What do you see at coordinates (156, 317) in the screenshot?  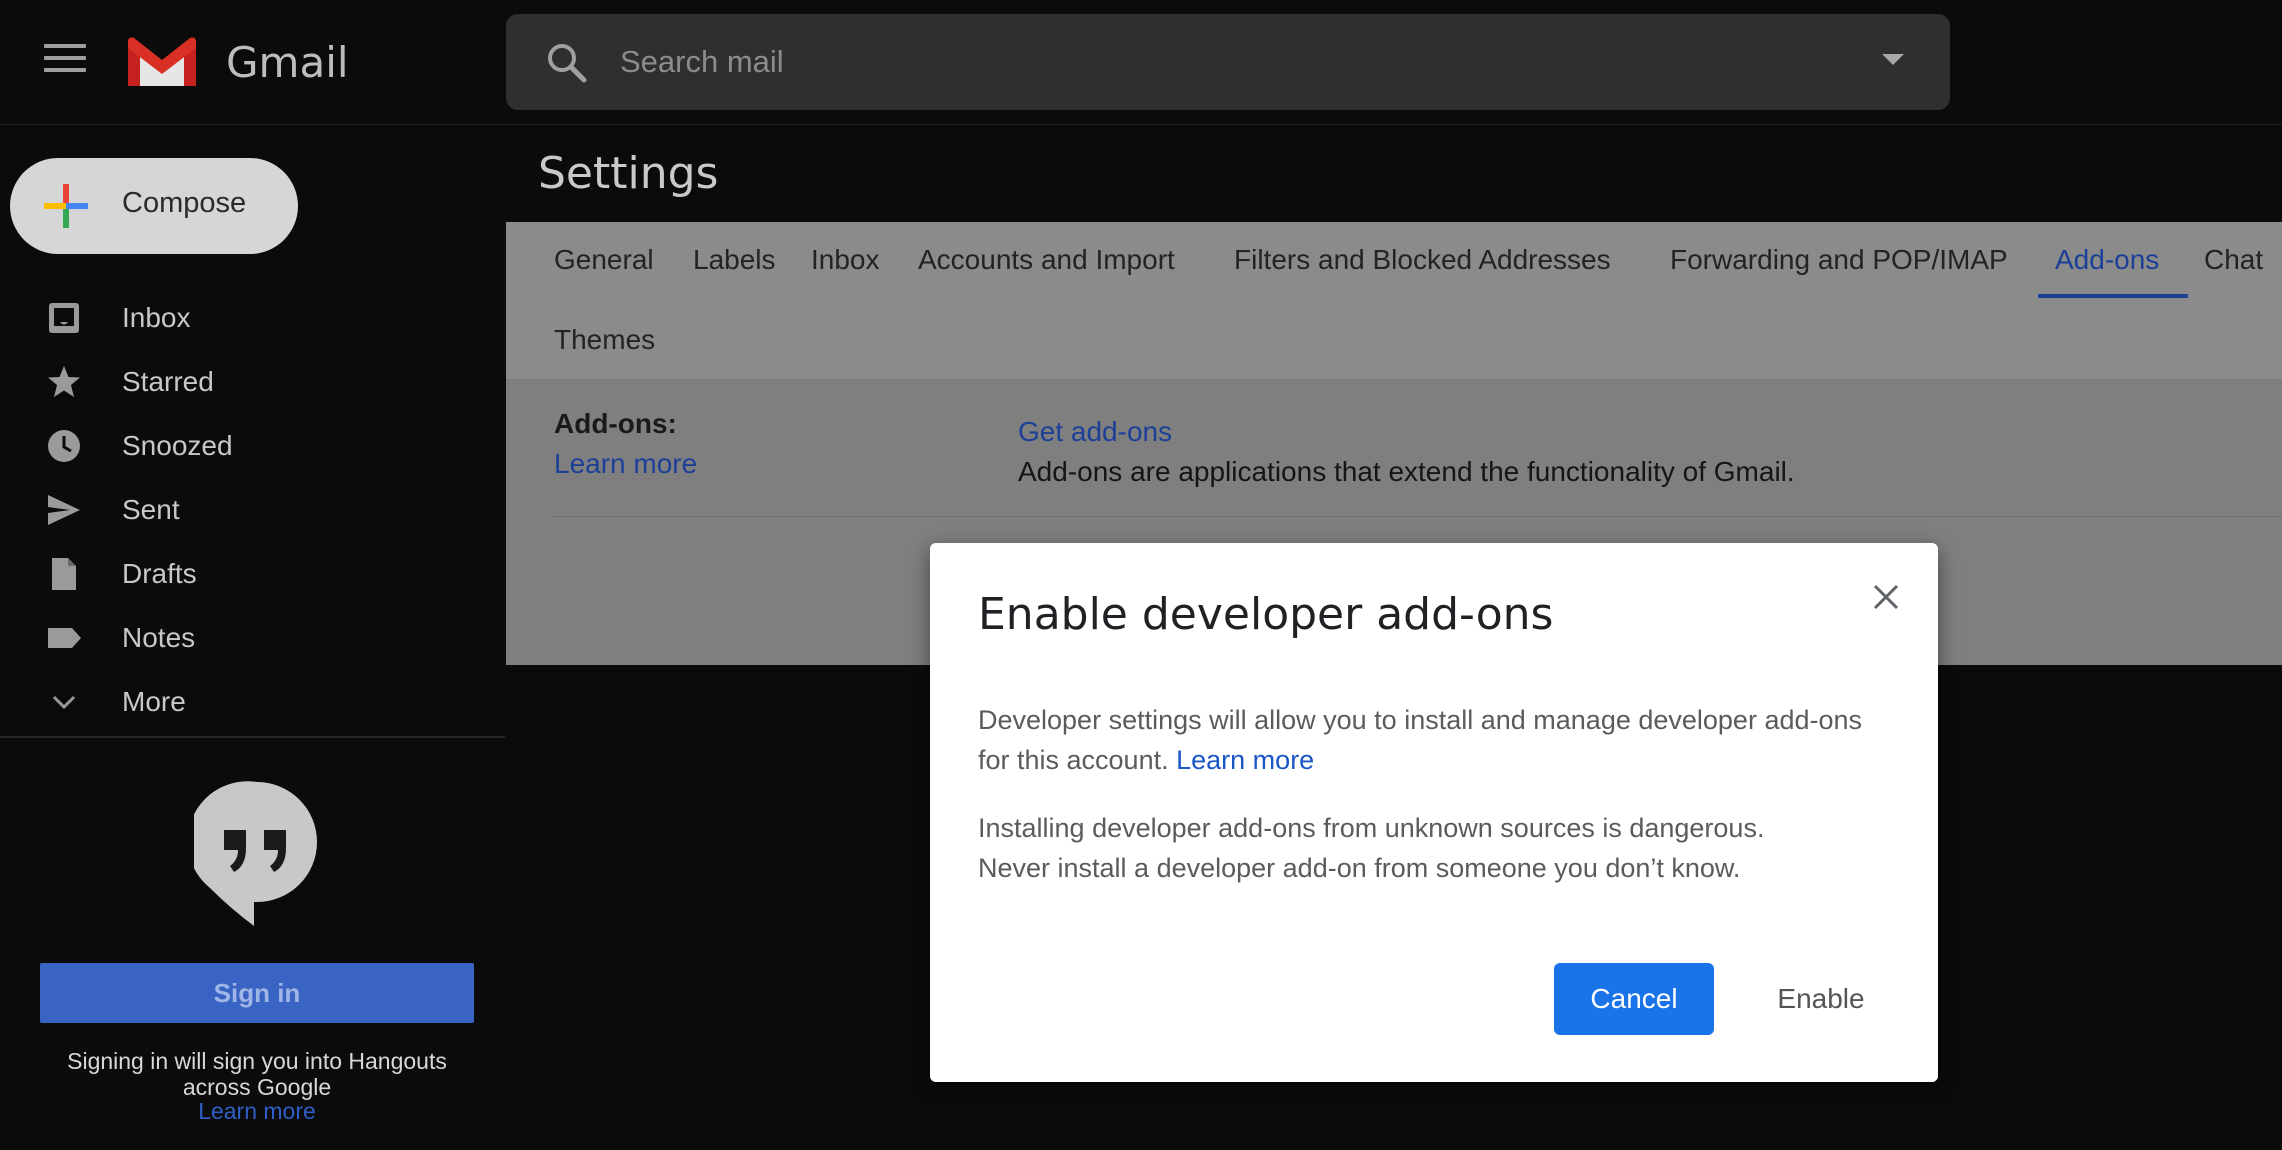 I see `sidebar-item-label: Inbox` at bounding box center [156, 317].